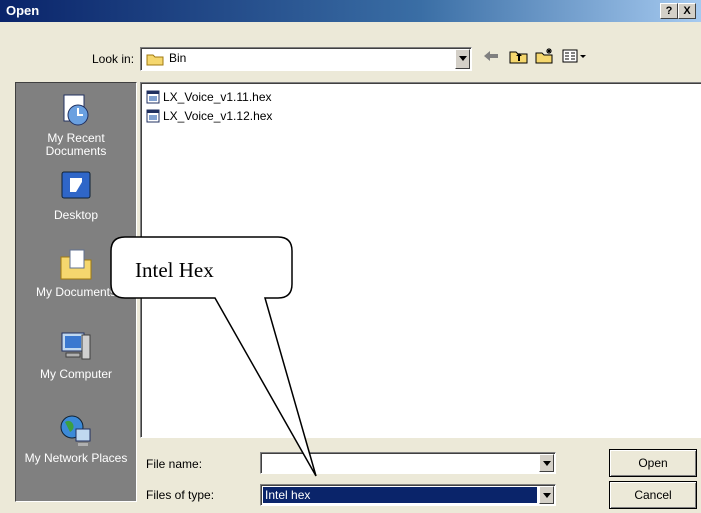  I want to click on callout-shape, so click(213, 356).